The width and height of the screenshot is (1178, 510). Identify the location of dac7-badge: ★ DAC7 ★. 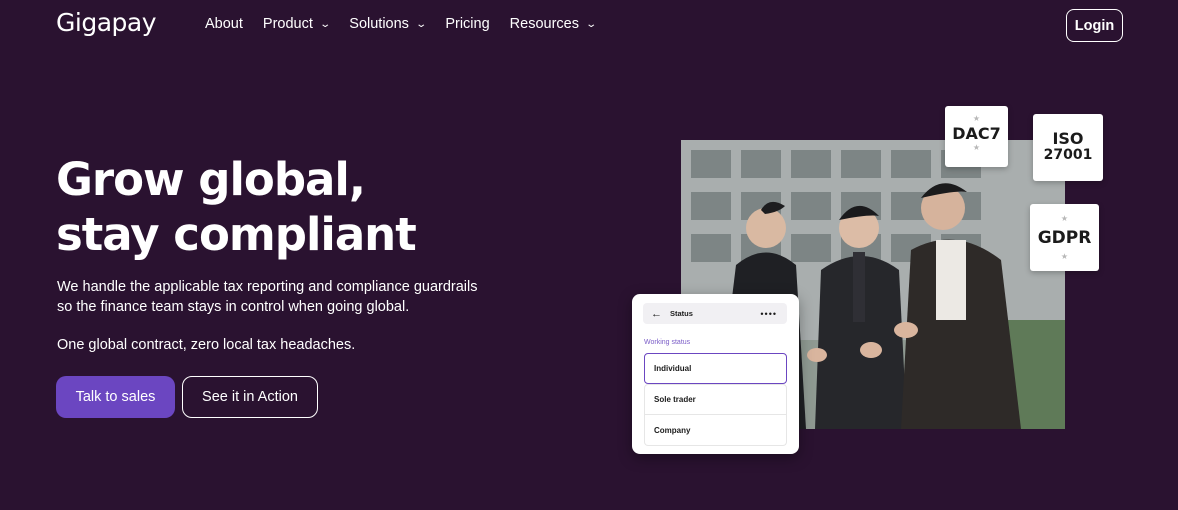
(976, 136).